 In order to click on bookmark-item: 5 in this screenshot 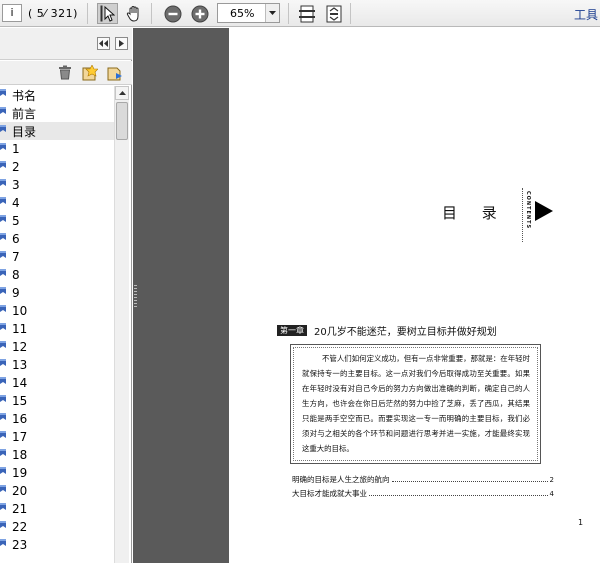, I will do `click(57, 221)`.